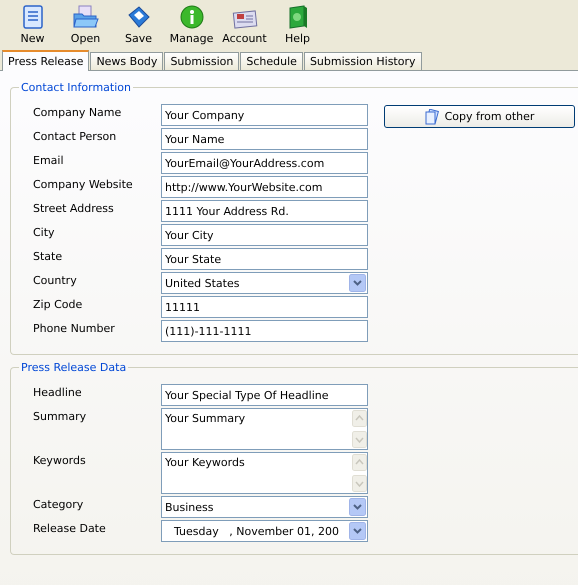  Describe the element at coordinates (83, 185) in the screenshot. I see `field-label: Company Website` at that location.